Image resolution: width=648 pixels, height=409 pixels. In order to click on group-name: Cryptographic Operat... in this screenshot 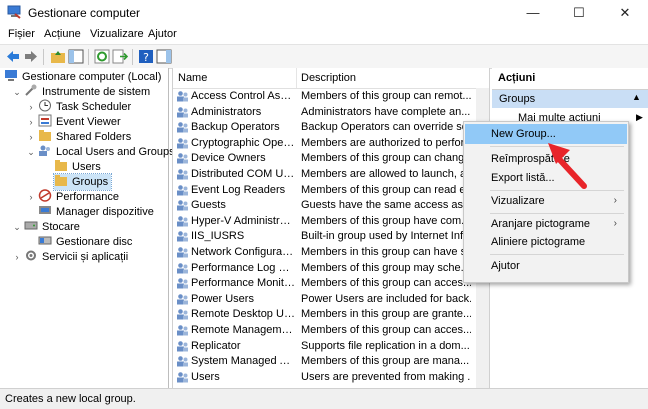, I will do `click(243, 142)`.